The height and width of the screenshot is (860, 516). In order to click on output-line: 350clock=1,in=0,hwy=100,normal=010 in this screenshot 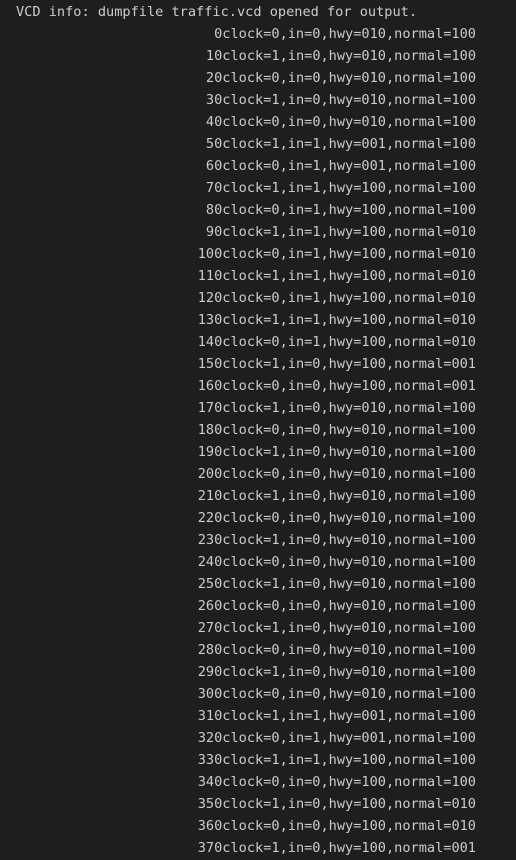, I will do `click(336, 804)`.